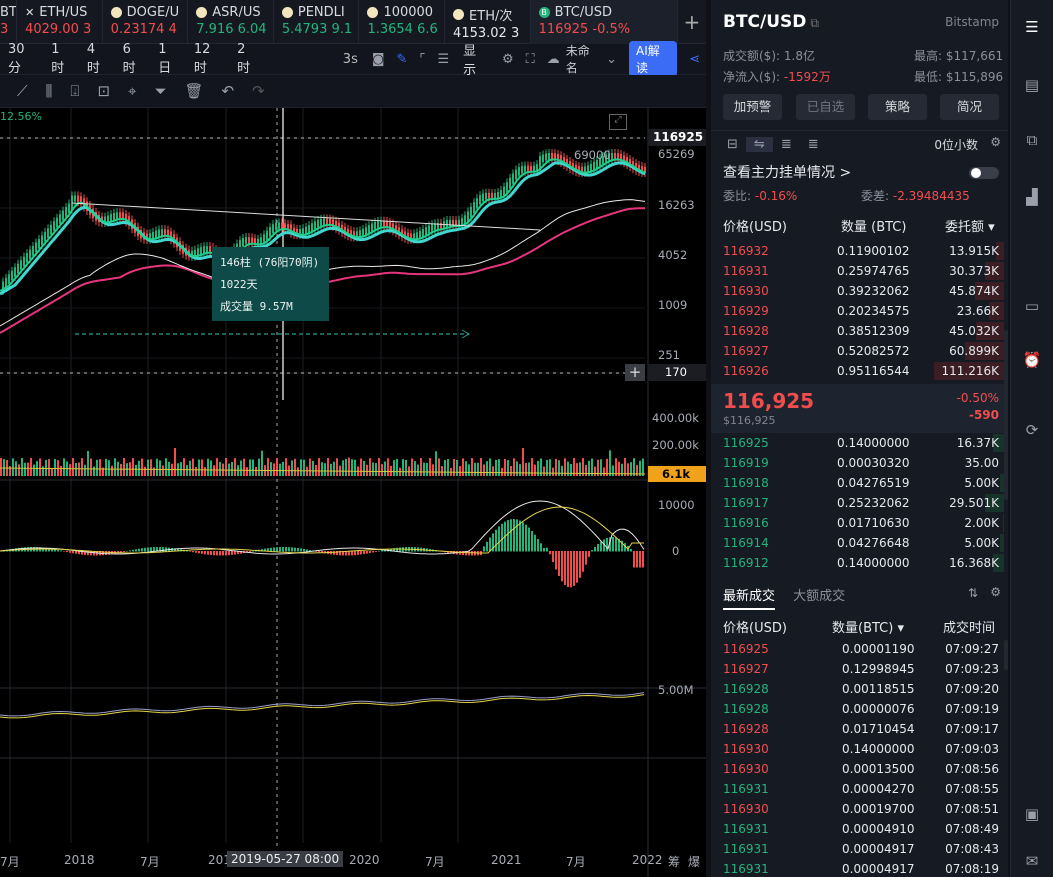 Image resolution: width=1053 pixels, height=877 pixels. Describe the element at coordinates (859, 523) in the screenshot. I see `bid-row: 116916 0.01710630 2.00K` at that location.